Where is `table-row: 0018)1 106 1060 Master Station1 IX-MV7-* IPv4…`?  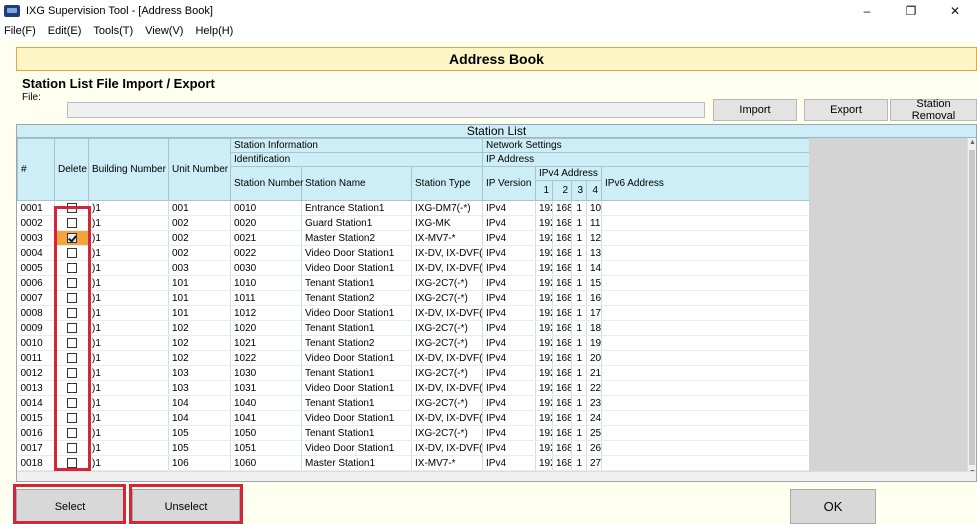 table-row: 0018)1 106 1060 Master Station1 IX-MV7-* IPv4… is located at coordinates (413, 463).